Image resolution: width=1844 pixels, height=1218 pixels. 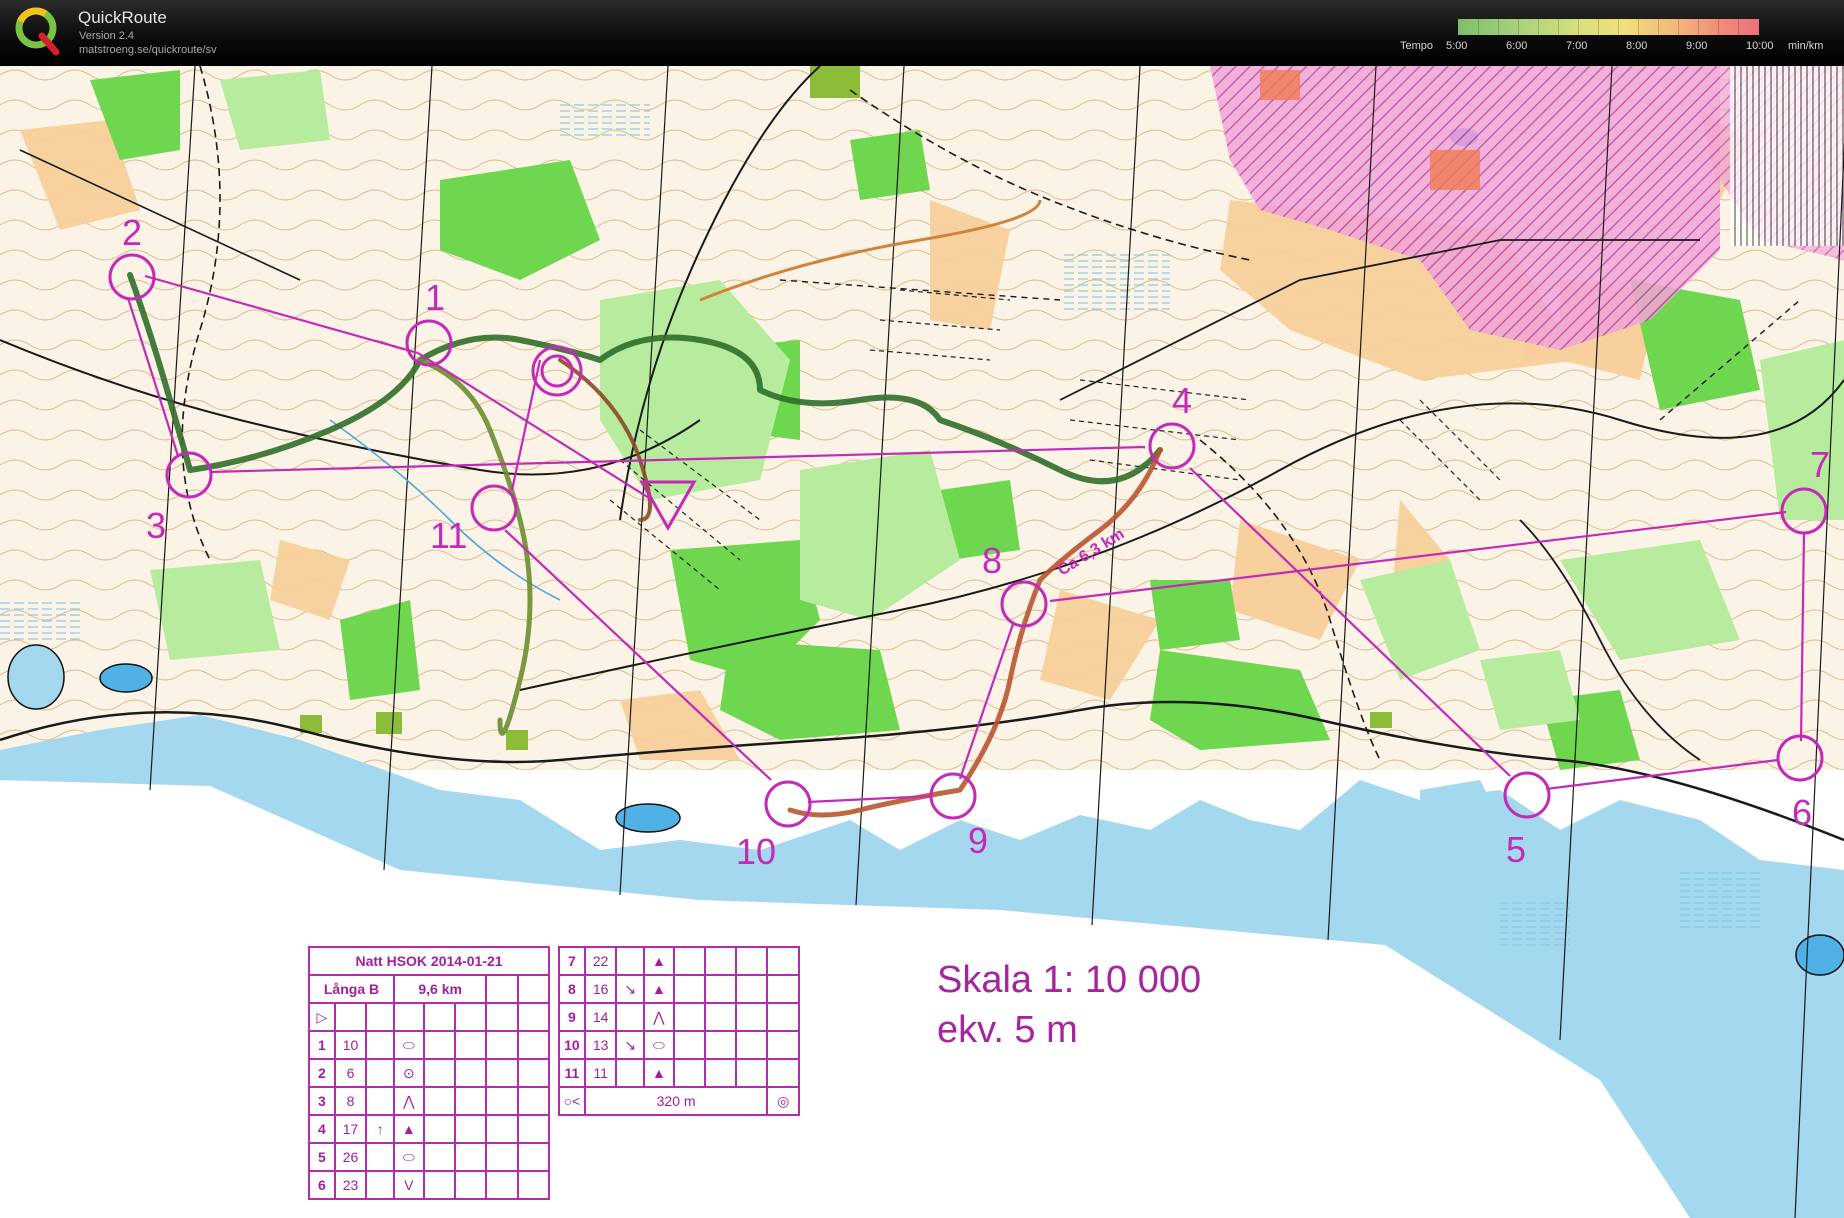 I want to click on course-length: 9,6 km, so click(x=440, y=989).